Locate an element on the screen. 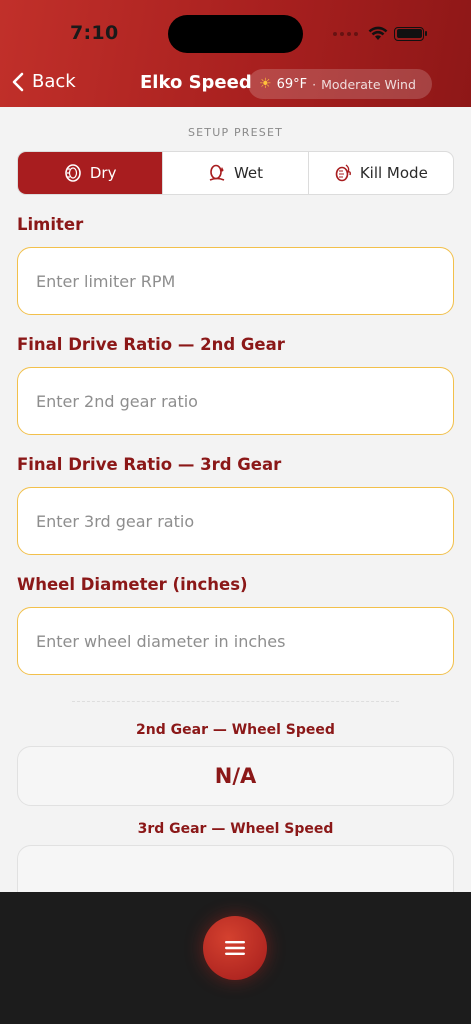 This screenshot has width=471, height=1024. preset-segmented-control: Dry Wet Kill Mode is located at coordinates (235, 173).